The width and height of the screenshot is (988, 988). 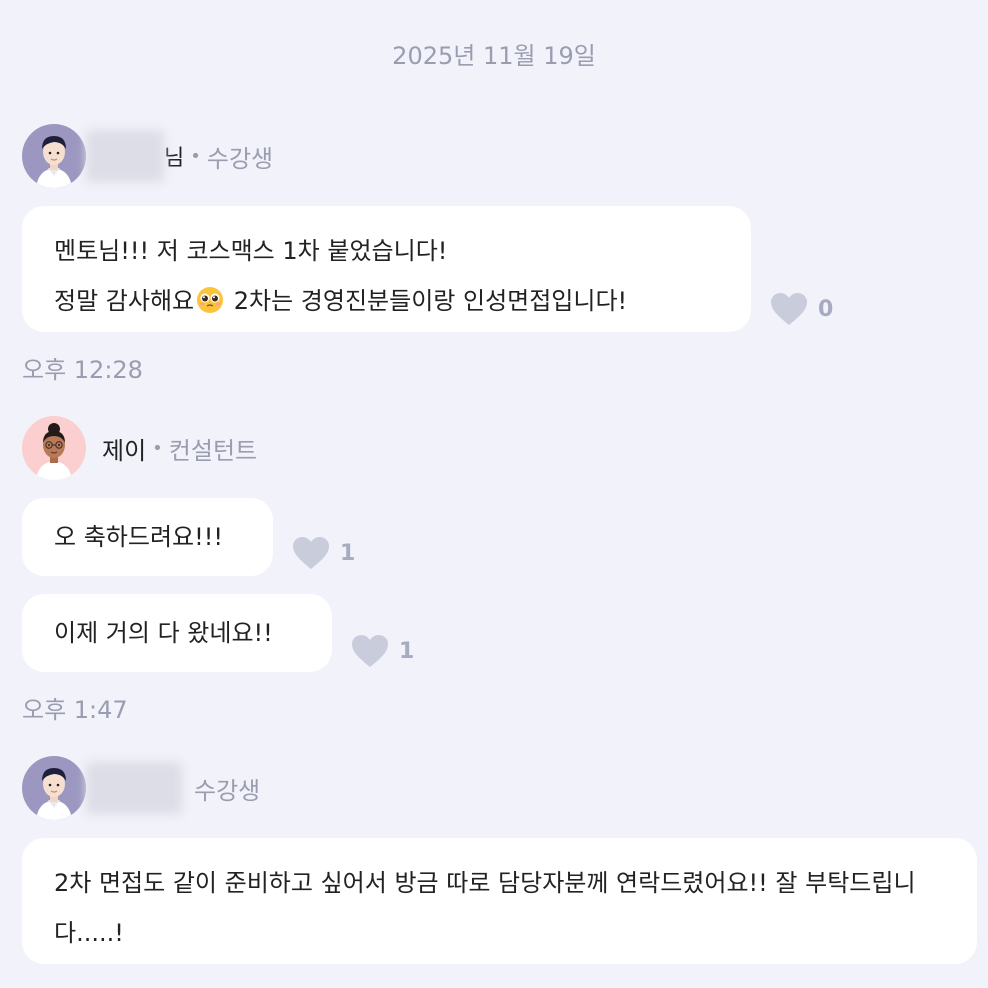 I want to click on message-text: 2차는 경영진분들이랑 인성면접입니다!, so click(x=427, y=301).